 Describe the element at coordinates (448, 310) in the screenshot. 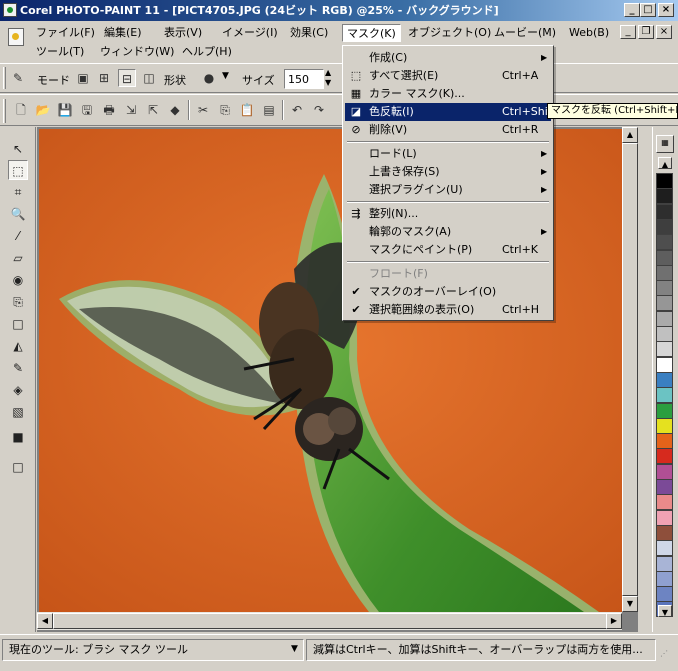

I see `mask-menu-item: ✔ 選択範囲線の表示(O) Ctrl+H` at that location.